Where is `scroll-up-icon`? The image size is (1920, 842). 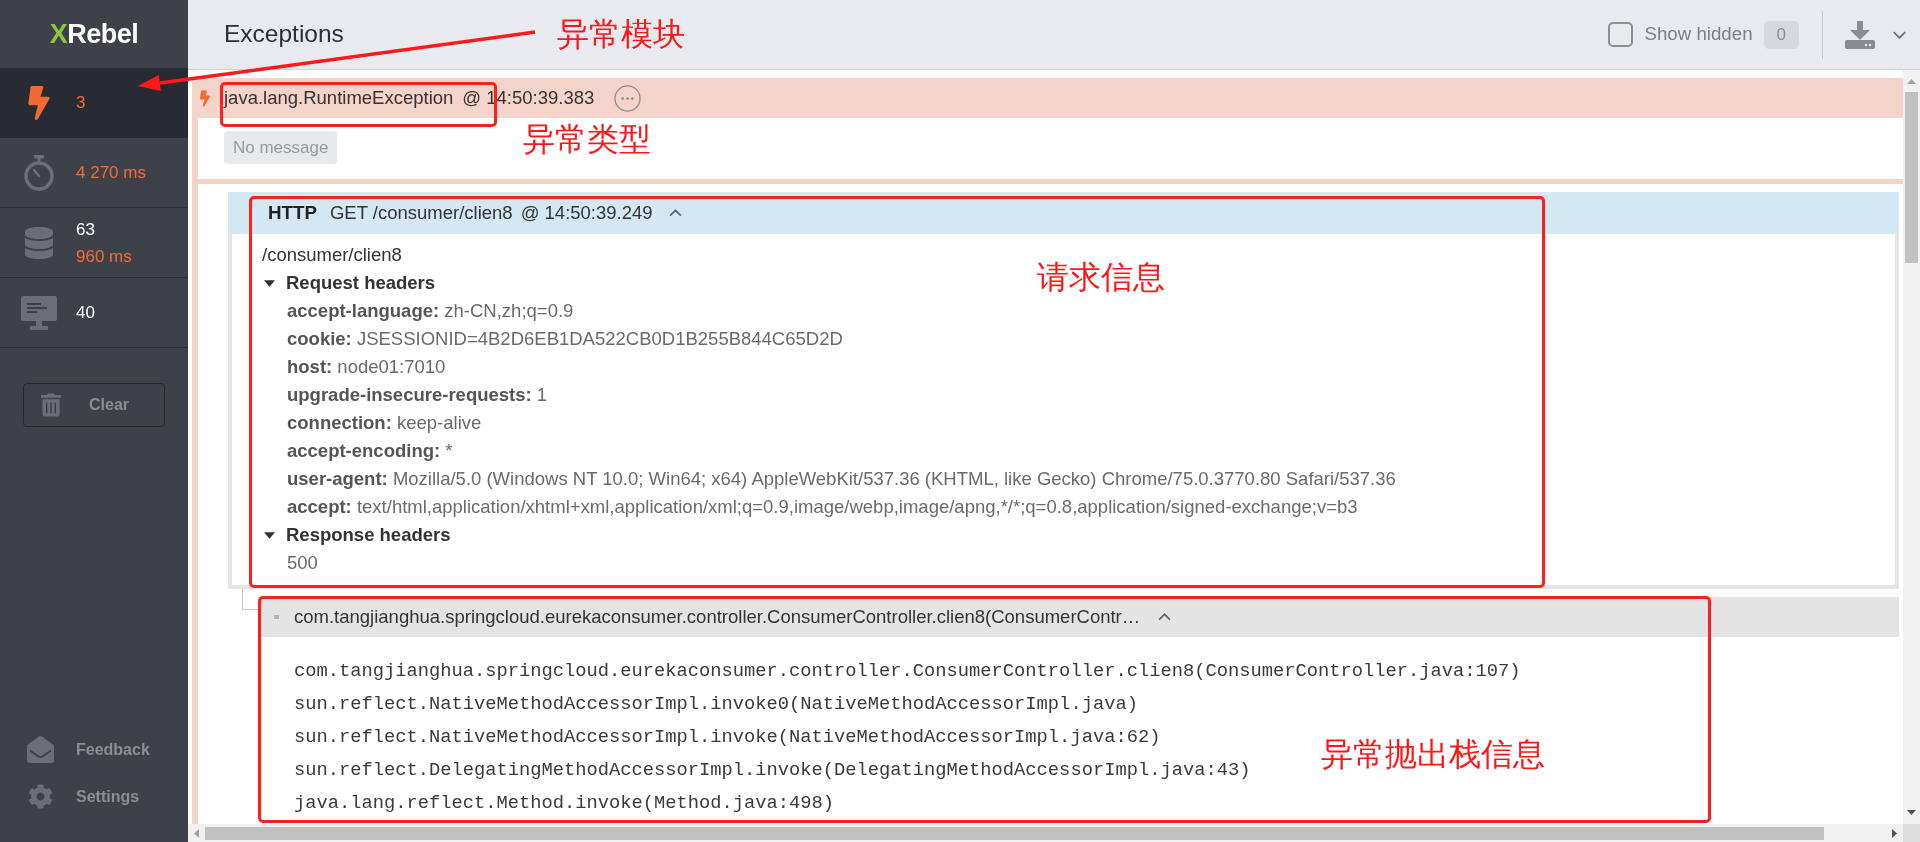 scroll-up-icon is located at coordinates (1911, 81).